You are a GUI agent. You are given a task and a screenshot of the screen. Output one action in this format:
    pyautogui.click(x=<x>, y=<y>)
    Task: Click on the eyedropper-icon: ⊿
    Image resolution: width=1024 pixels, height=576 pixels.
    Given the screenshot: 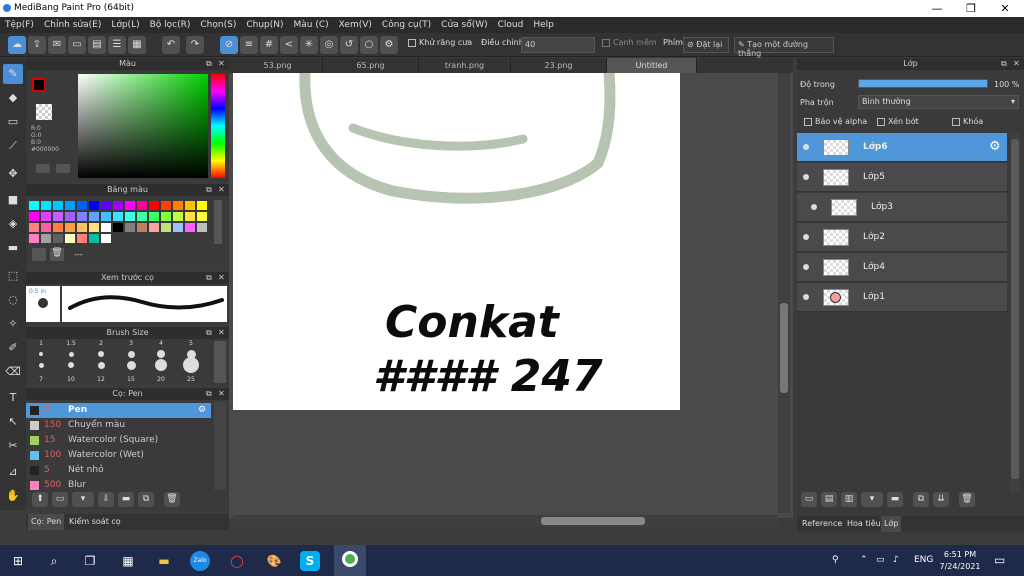 What is the action you would take?
    pyautogui.click(x=13, y=472)
    